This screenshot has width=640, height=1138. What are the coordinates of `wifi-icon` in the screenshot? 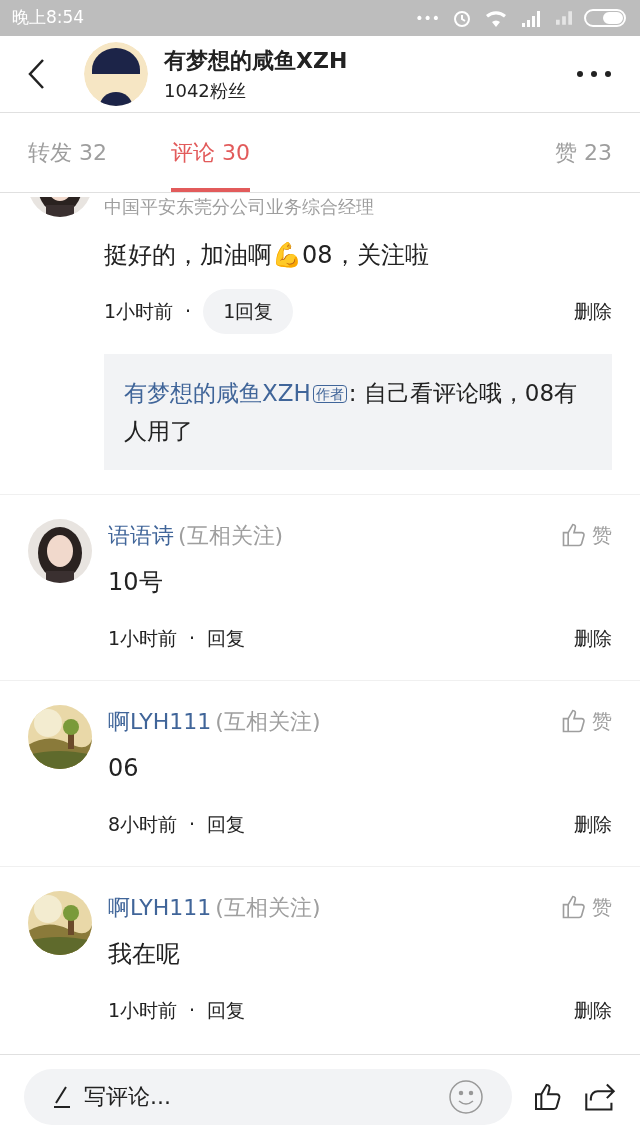 It's located at (496, 18).